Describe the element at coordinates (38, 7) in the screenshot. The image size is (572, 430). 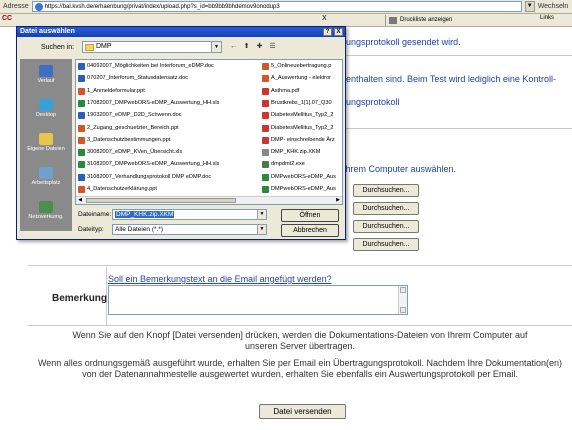
I see `ie-page-icon` at that location.